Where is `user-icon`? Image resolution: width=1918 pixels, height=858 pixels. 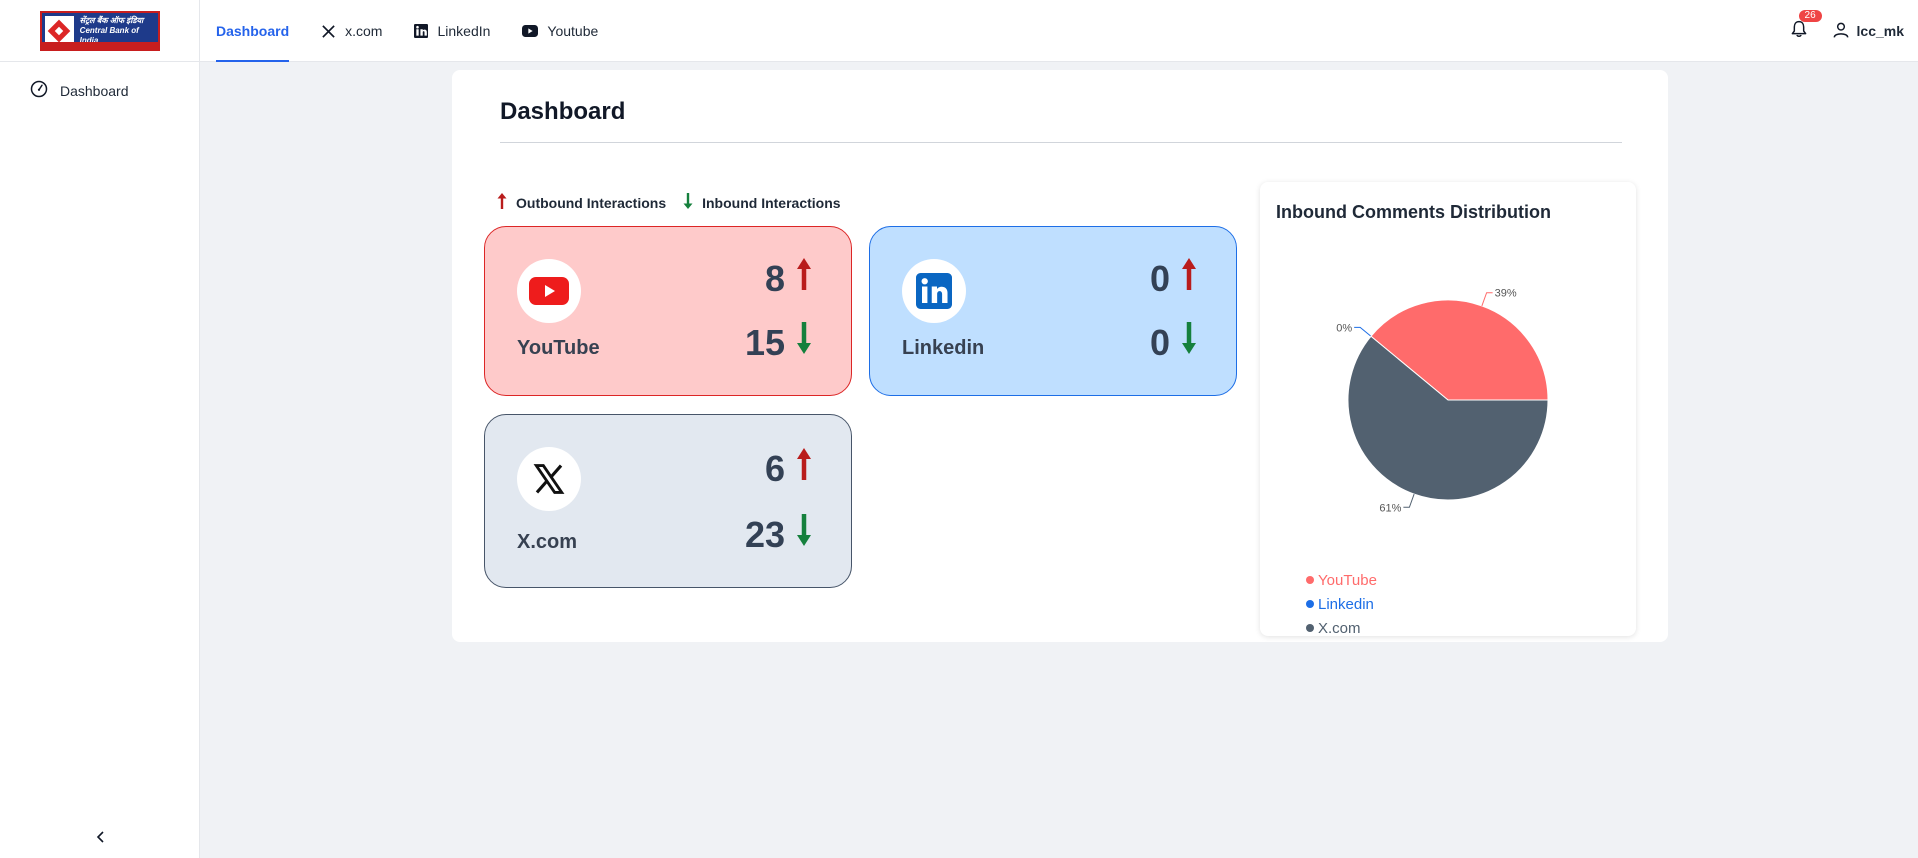 user-icon is located at coordinates (1845, 31).